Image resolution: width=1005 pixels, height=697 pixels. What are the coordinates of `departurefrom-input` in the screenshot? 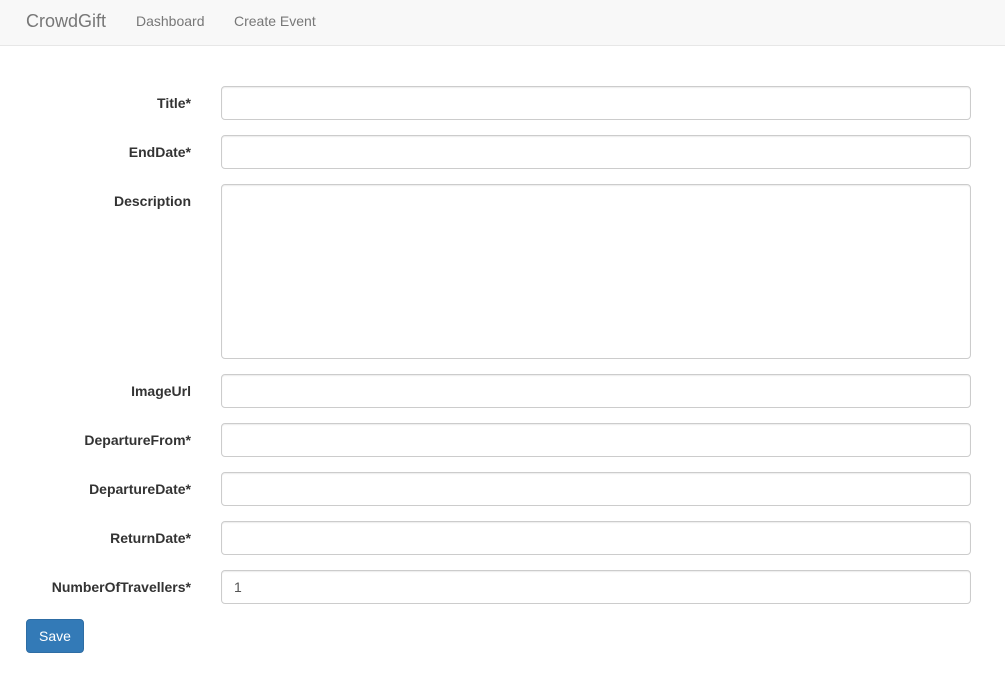 It's located at (596, 440).